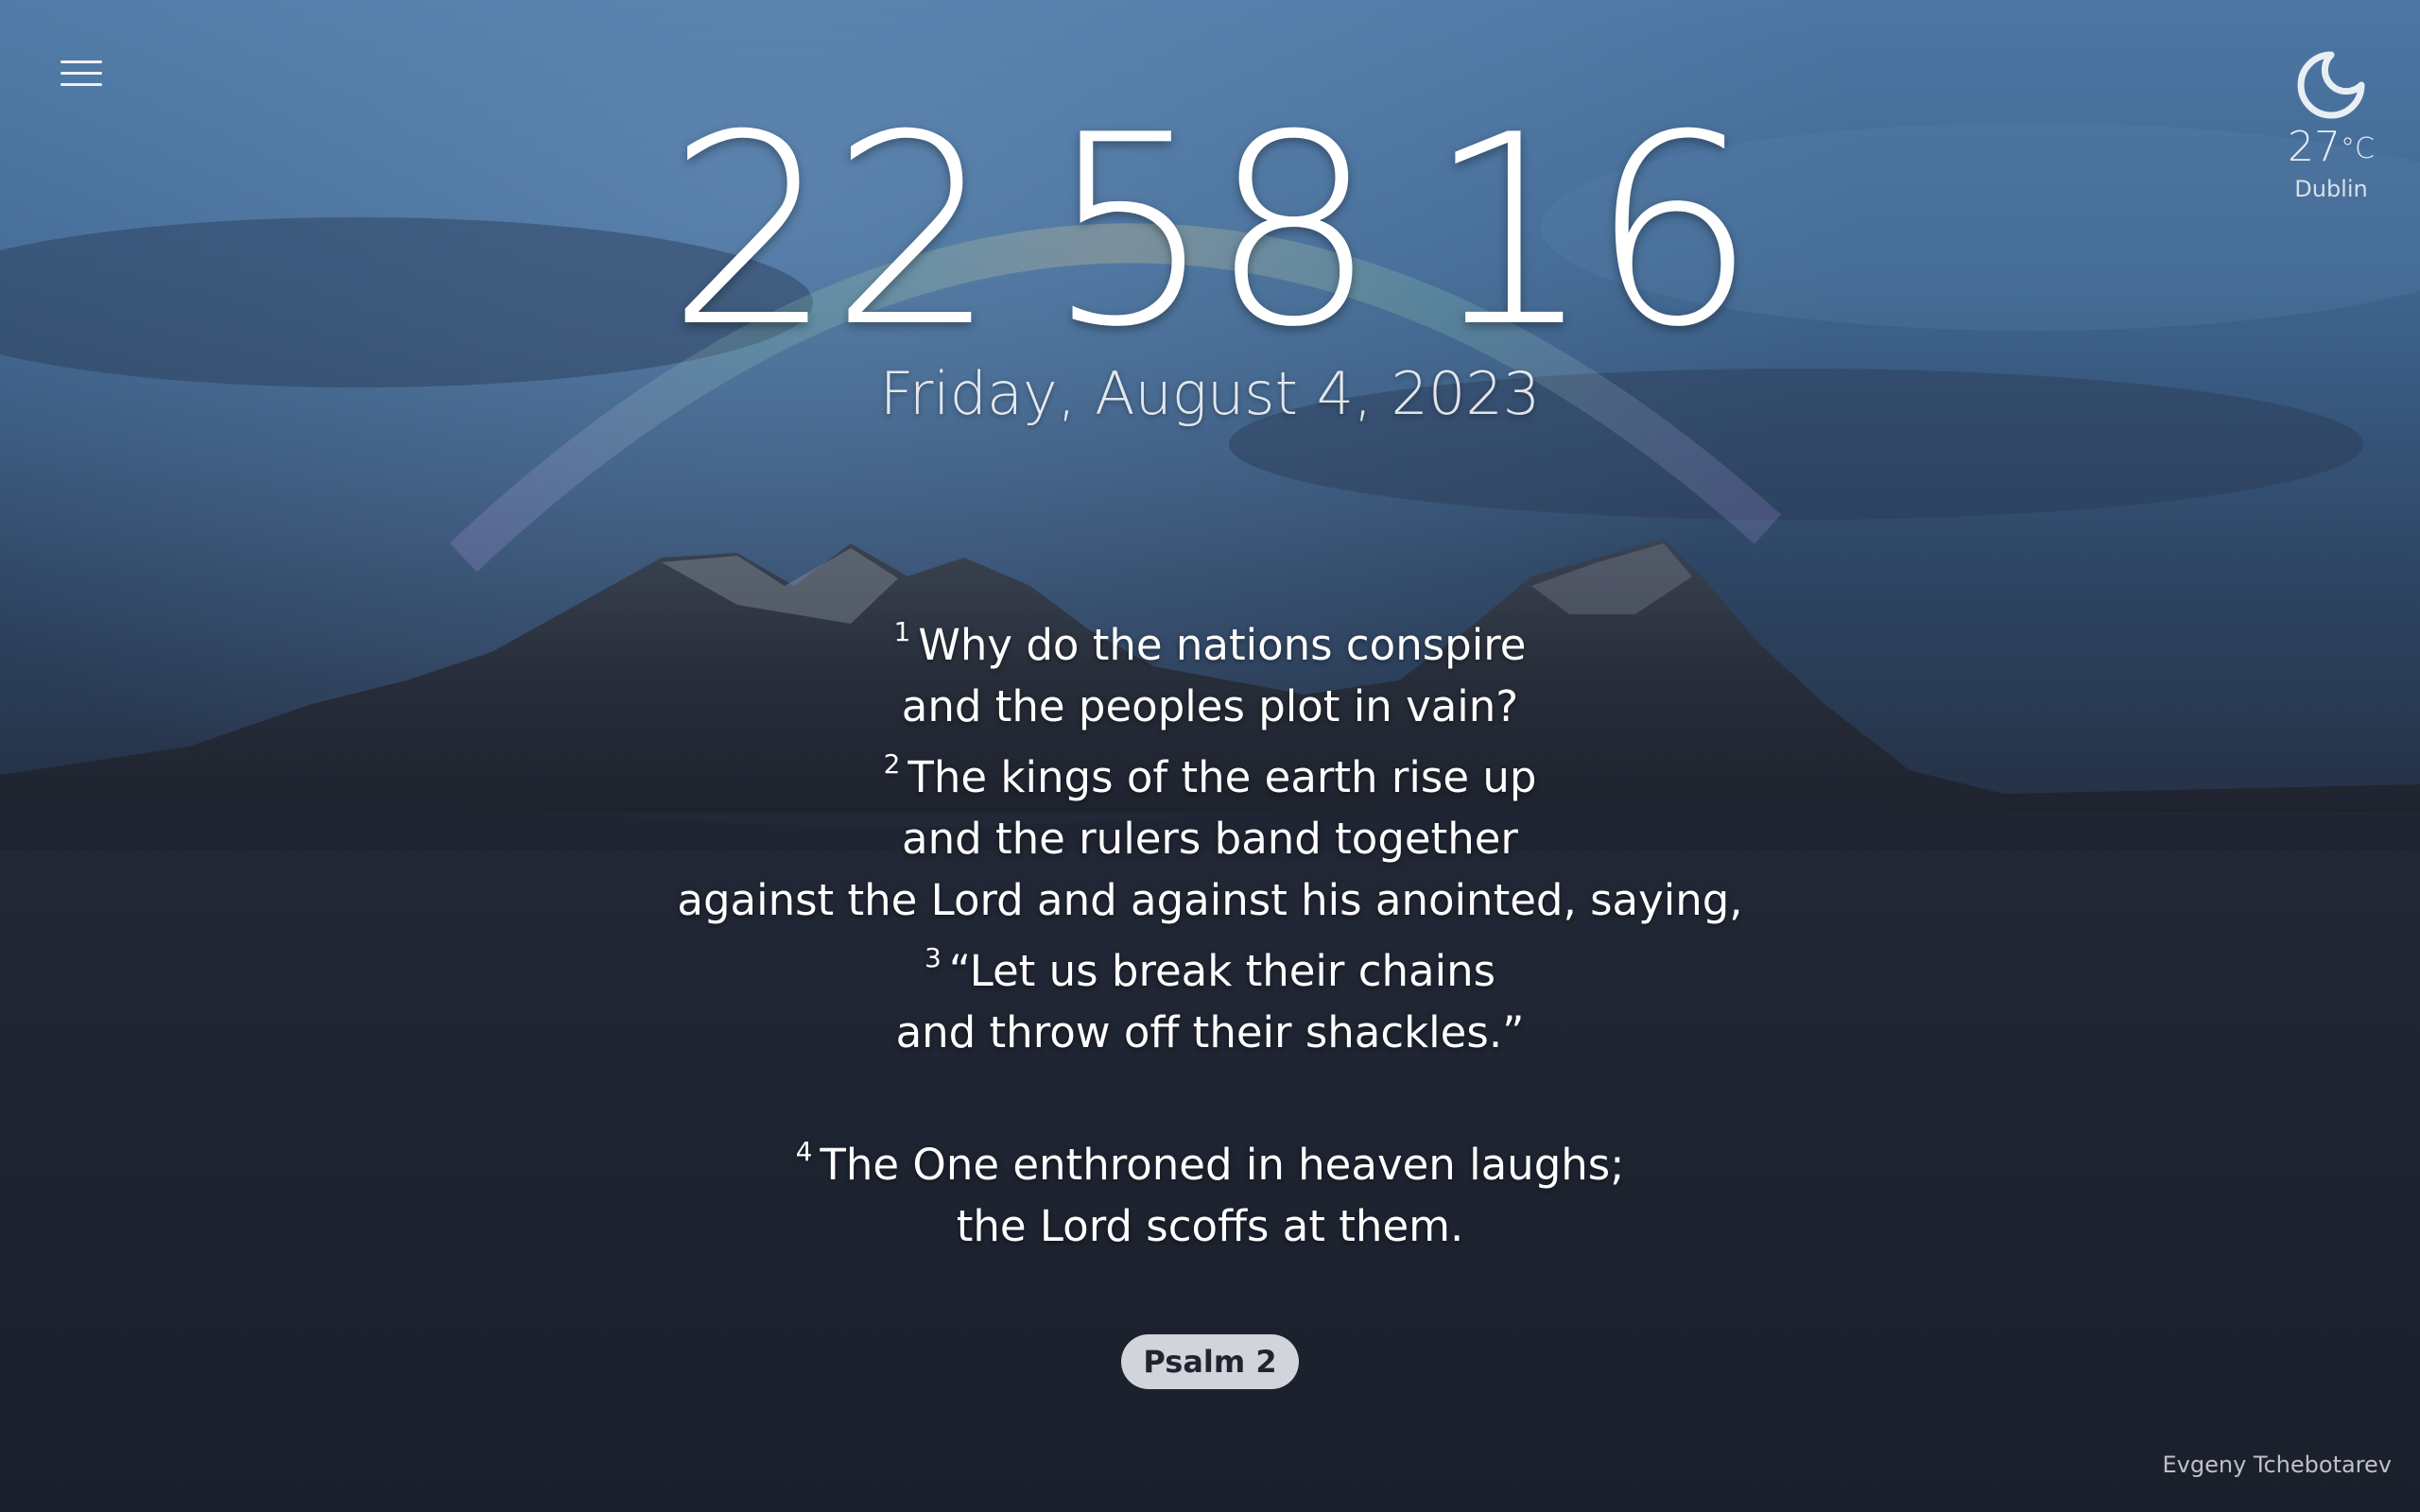  Describe the element at coordinates (1210, 393) in the screenshot. I see `clock-date: Friday, August 4, 2023` at that location.